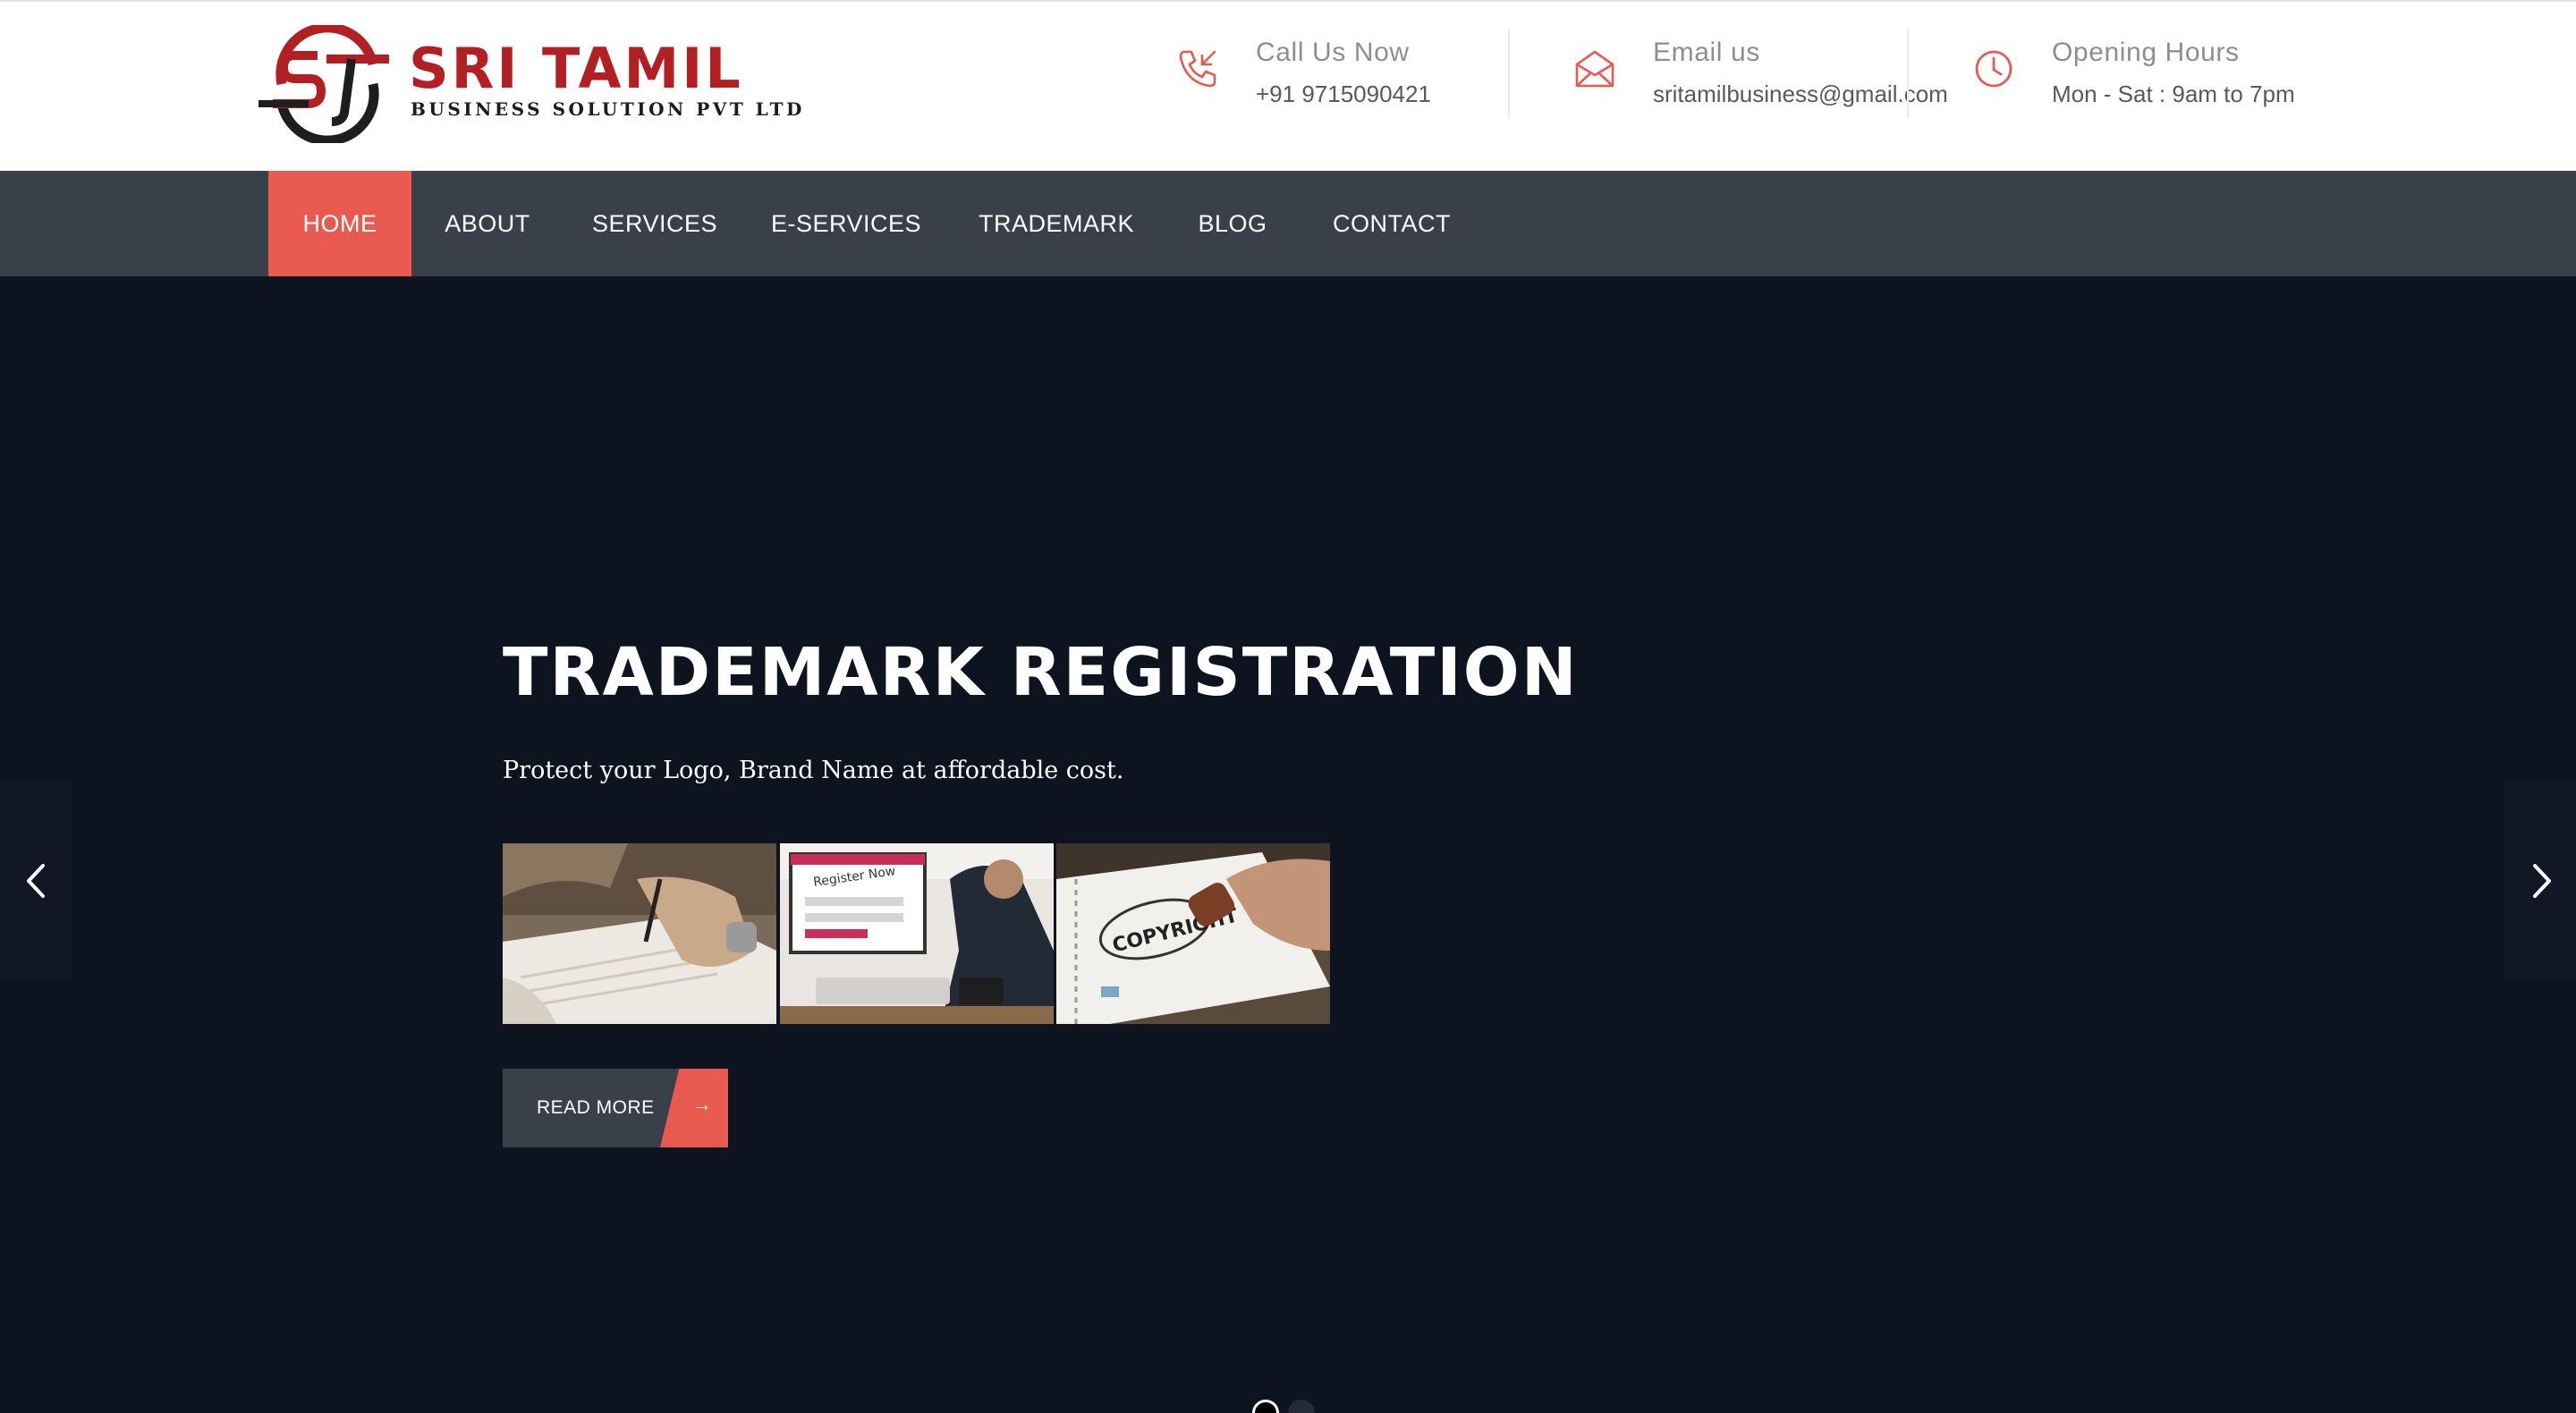 The height and width of the screenshot is (1413, 2576). I want to click on nav-contact: CONTACT, so click(1391, 223).